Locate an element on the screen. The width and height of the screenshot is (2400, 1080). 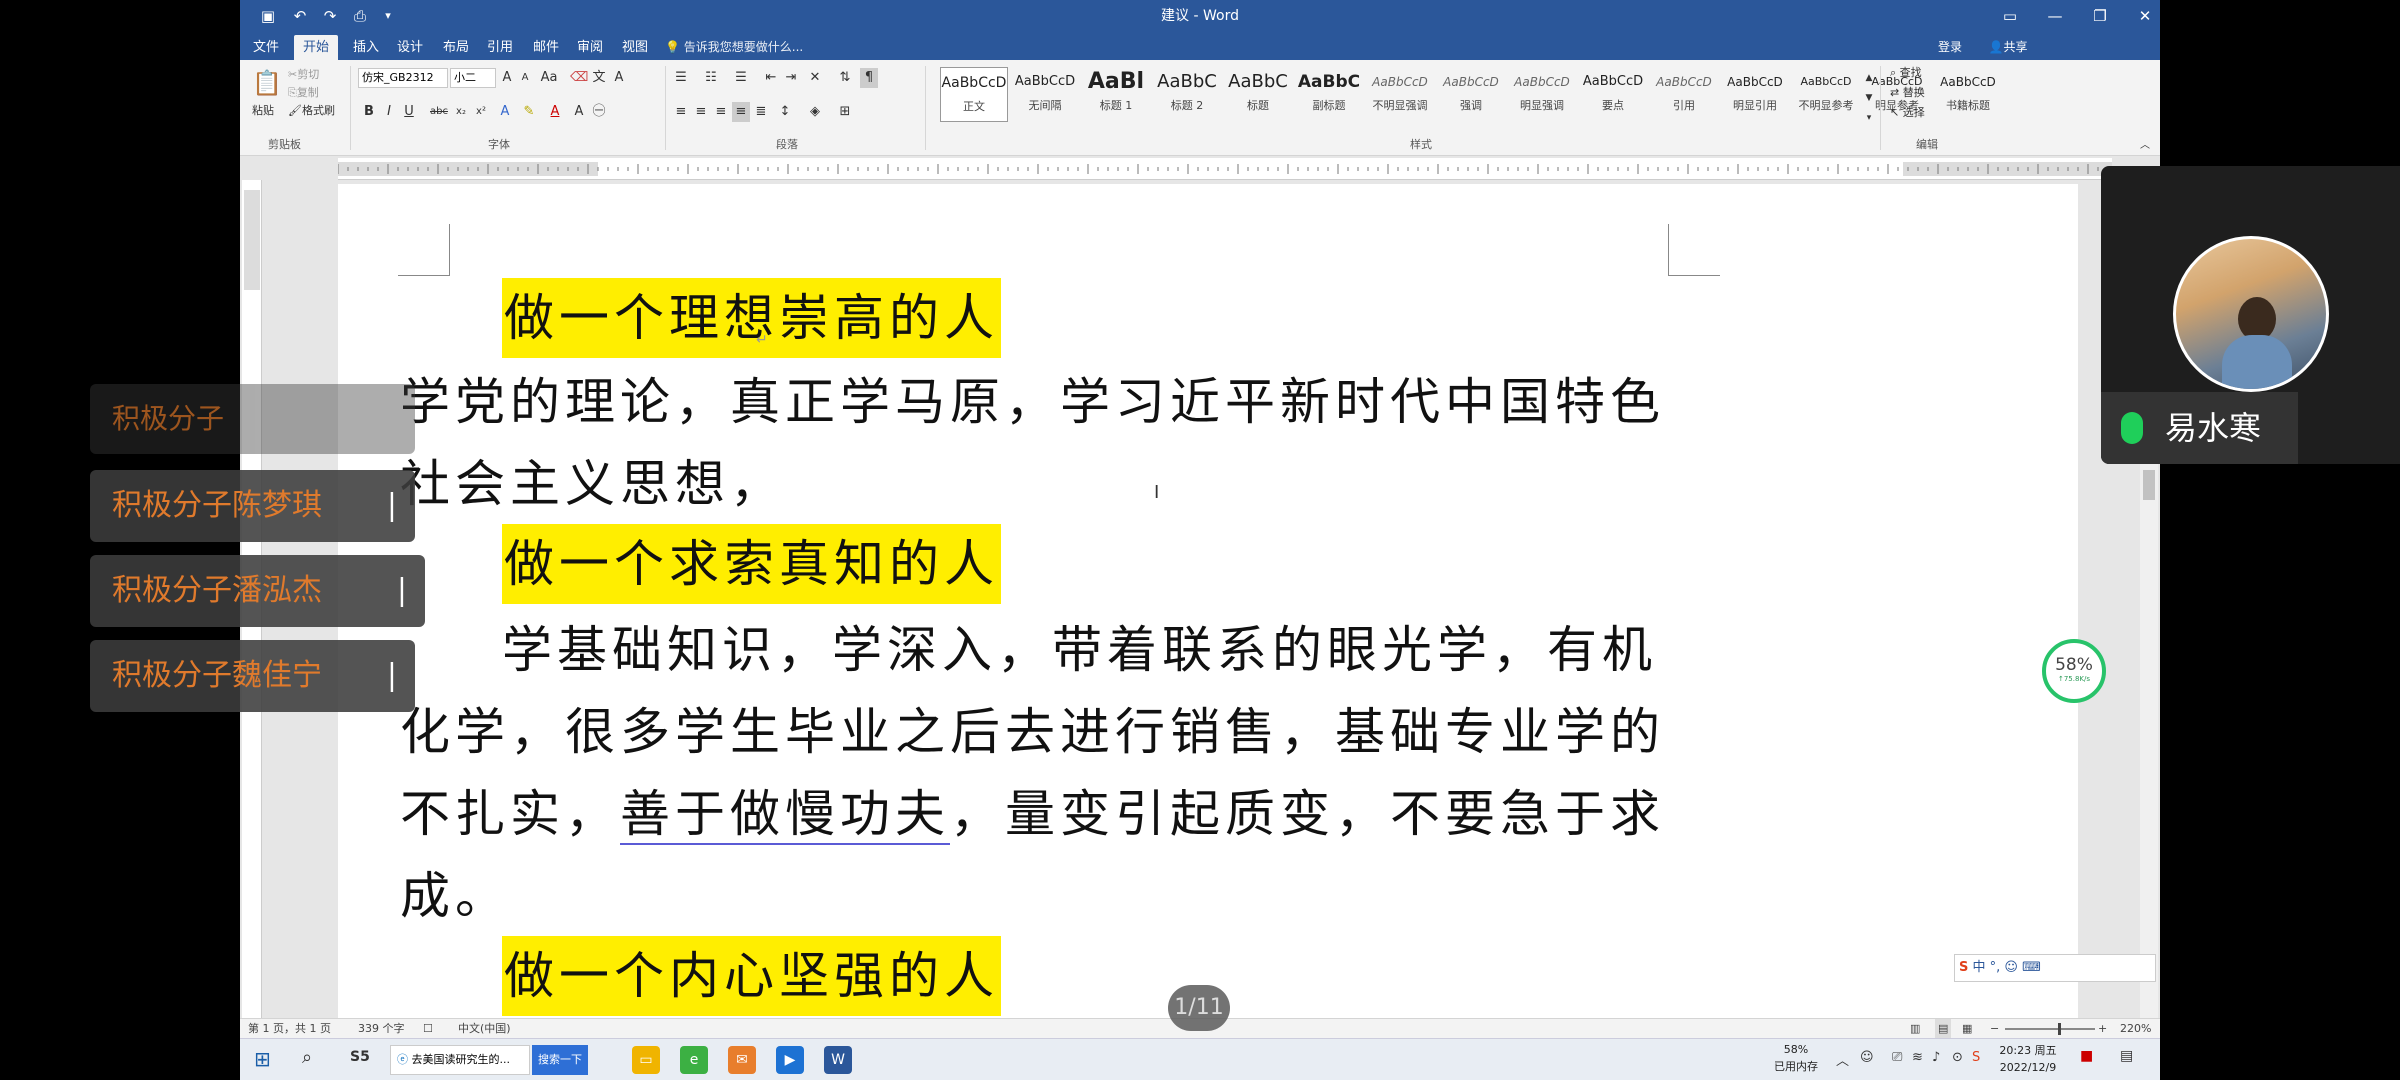
wifi-icon: ≋ is located at coordinates (1917, 1057).